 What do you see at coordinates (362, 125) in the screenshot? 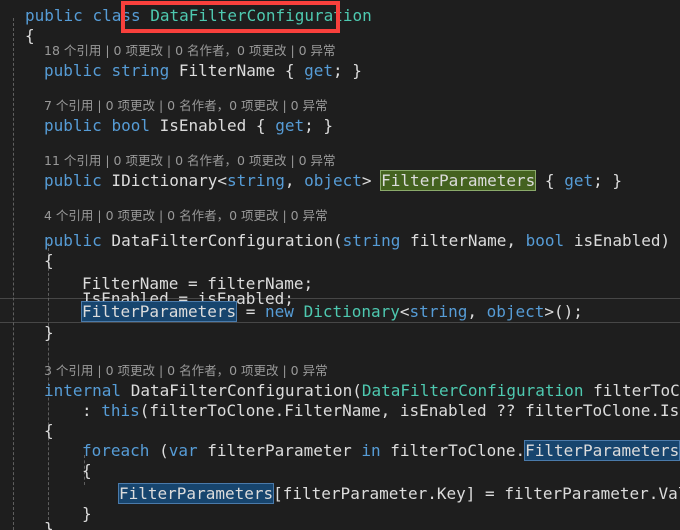
I see `code-line: public bool IsEnabled { get; }` at bounding box center [362, 125].